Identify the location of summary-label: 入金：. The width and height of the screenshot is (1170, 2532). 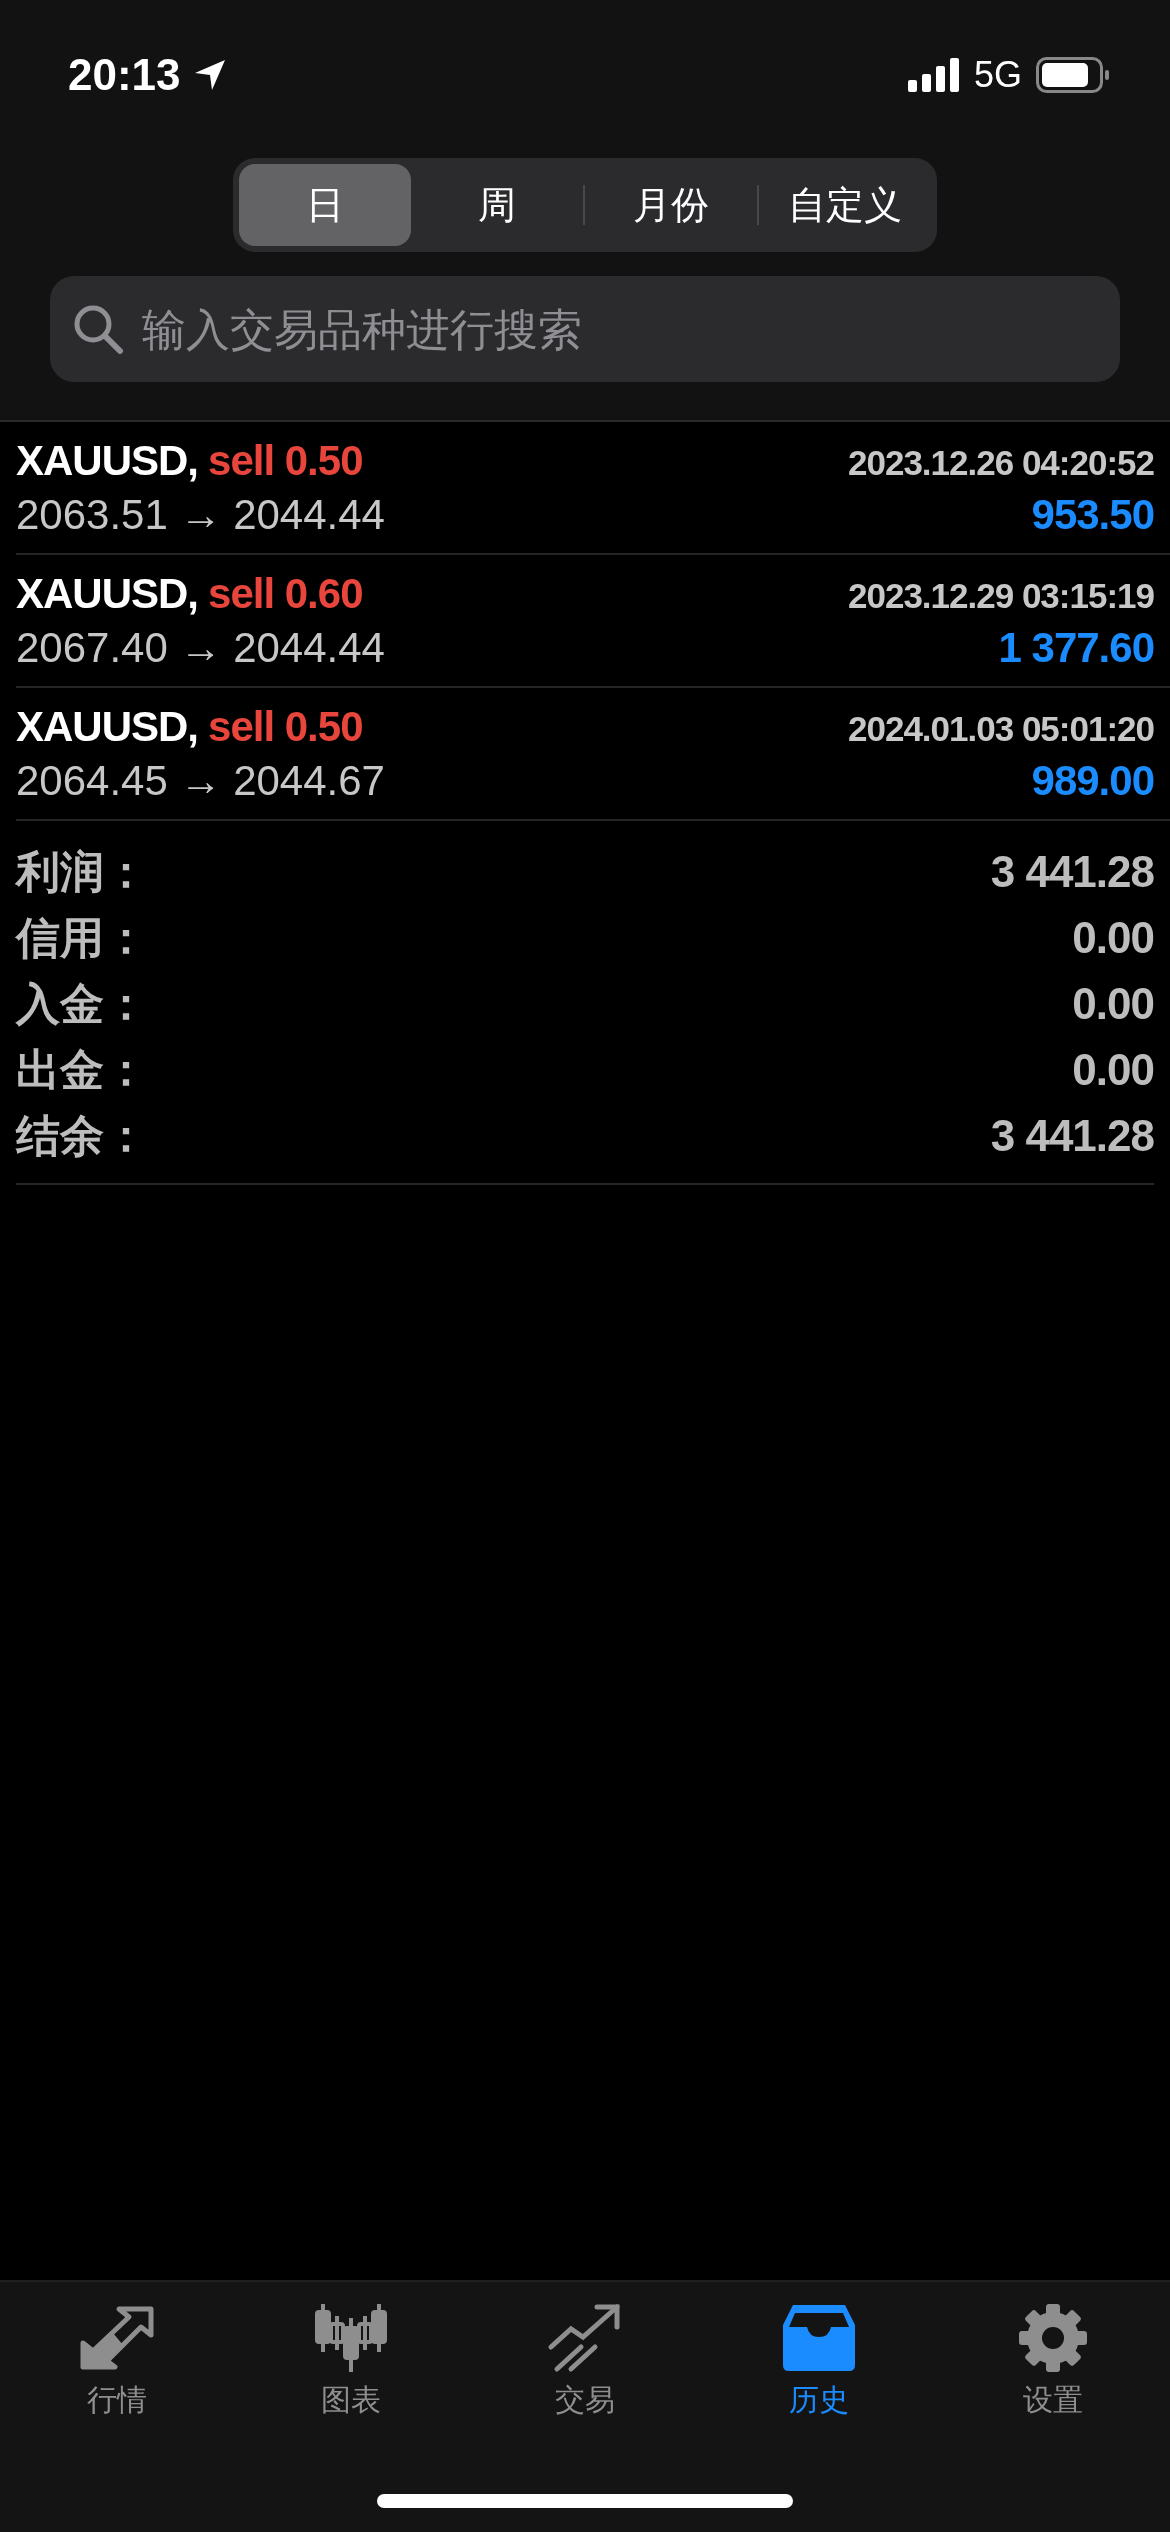
(82, 1003).